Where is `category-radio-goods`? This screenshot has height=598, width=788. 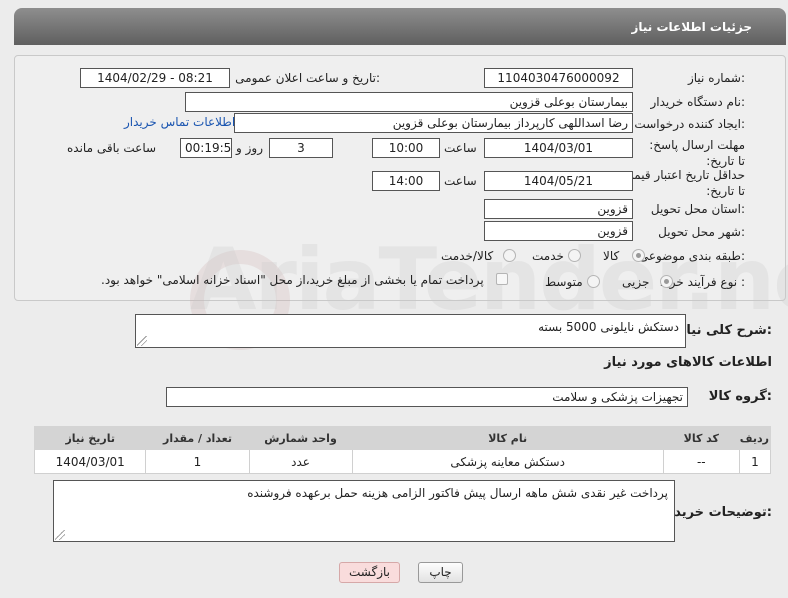
category-radio-goods is located at coordinates (638, 255).